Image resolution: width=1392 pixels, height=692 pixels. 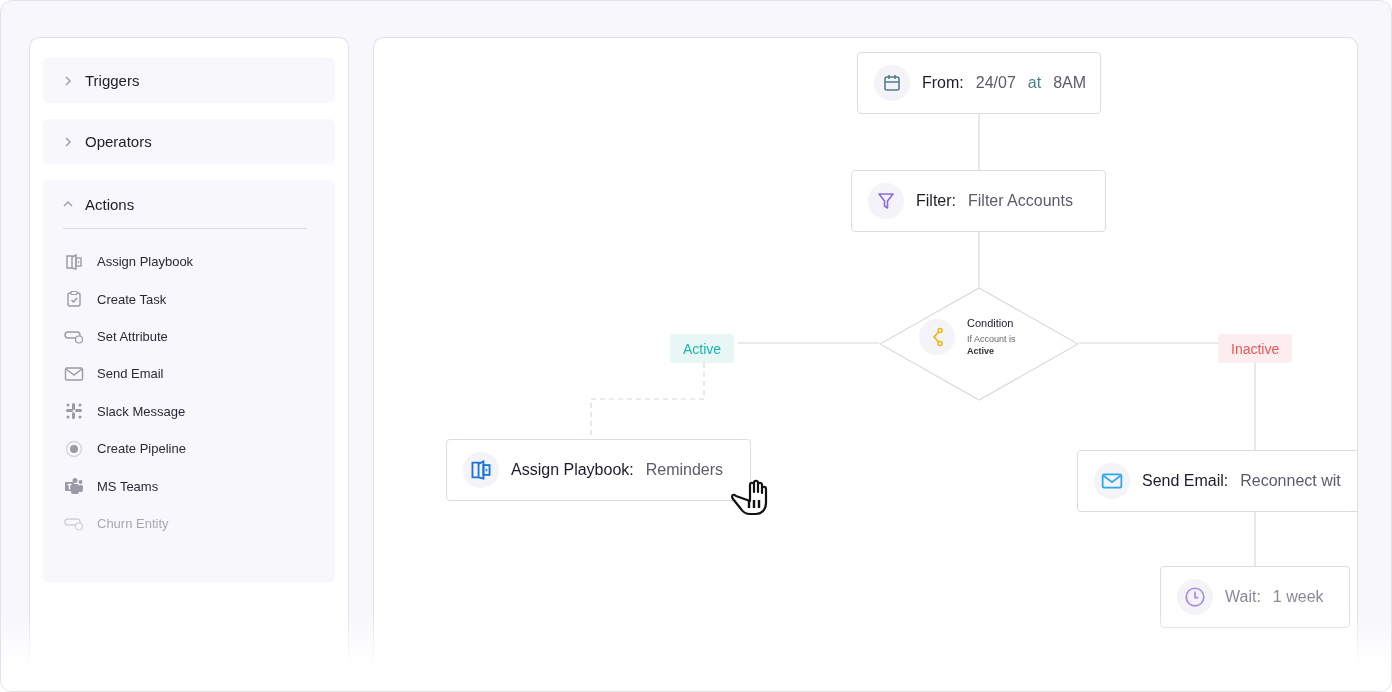 I want to click on condition-diamond, so click(x=979, y=344).